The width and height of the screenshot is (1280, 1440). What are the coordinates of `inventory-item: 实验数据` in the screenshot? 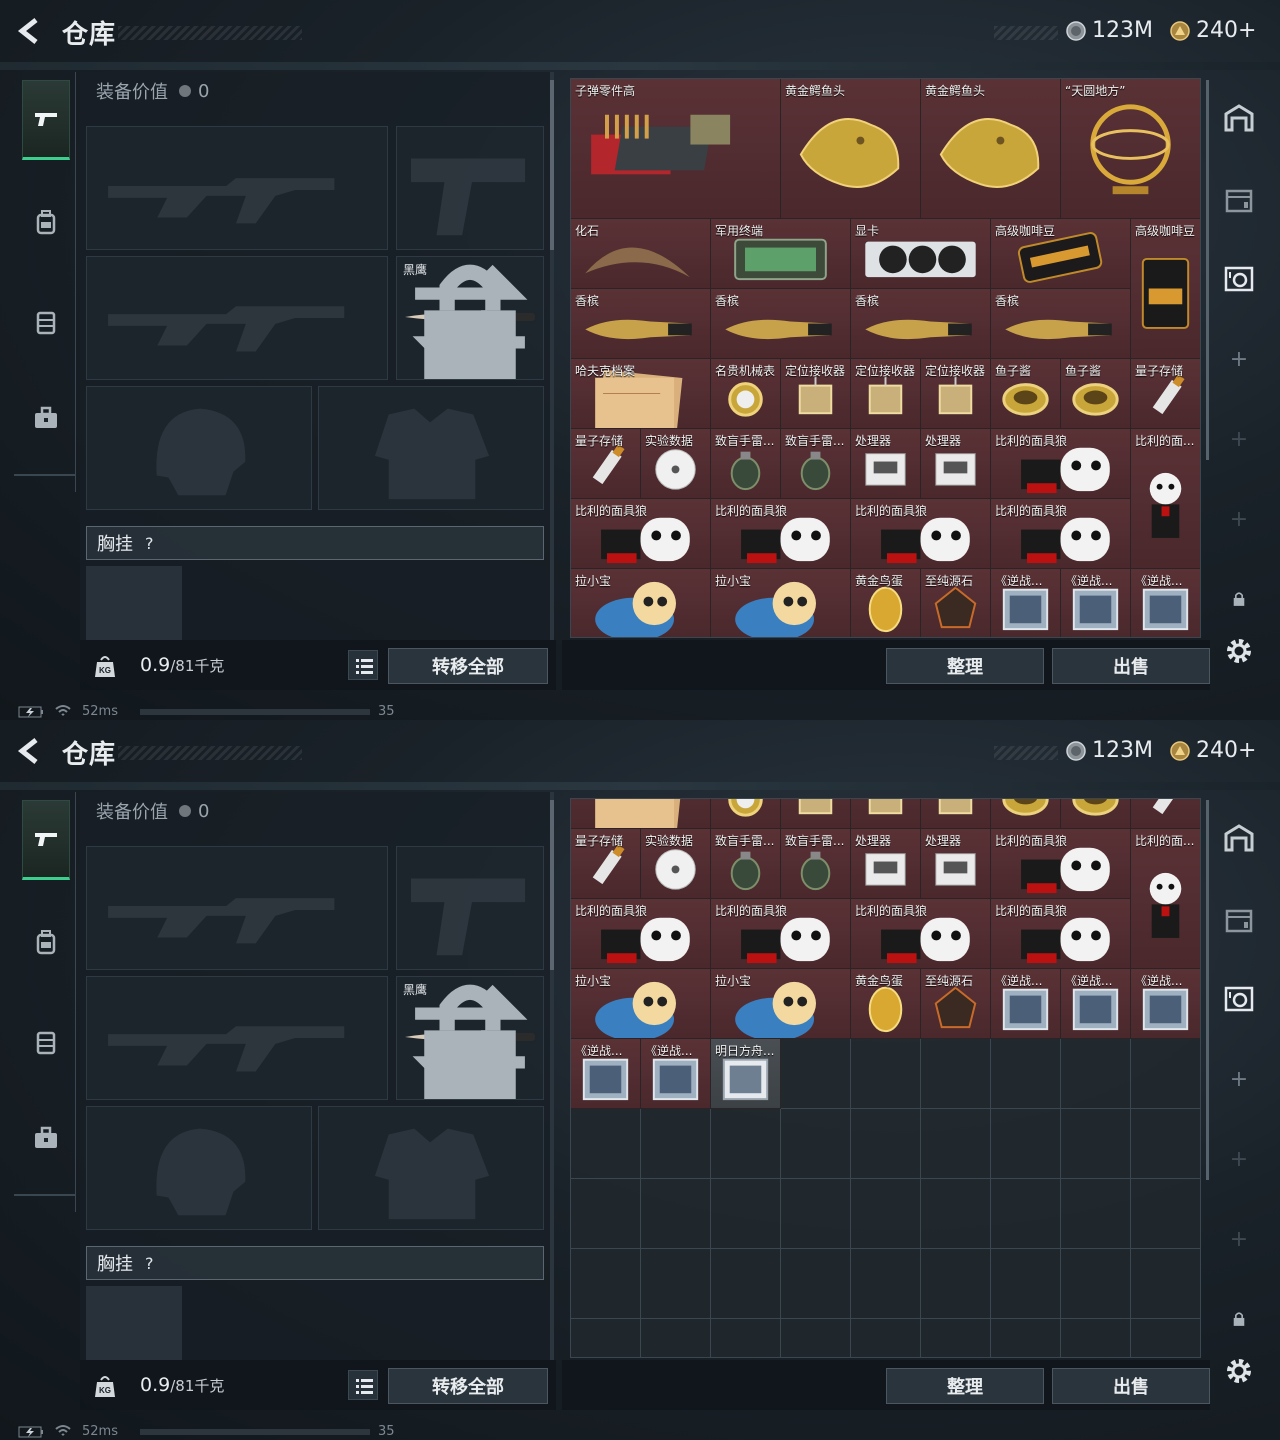 It's located at (676, 864).